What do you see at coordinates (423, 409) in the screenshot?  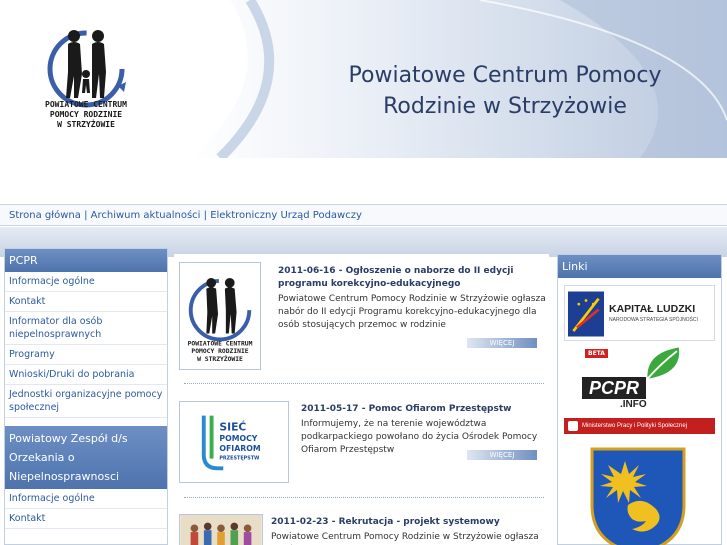 I see `news-title: 2011-05-17 - Pomoc Ofiarom Przestępstw` at bounding box center [423, 409].